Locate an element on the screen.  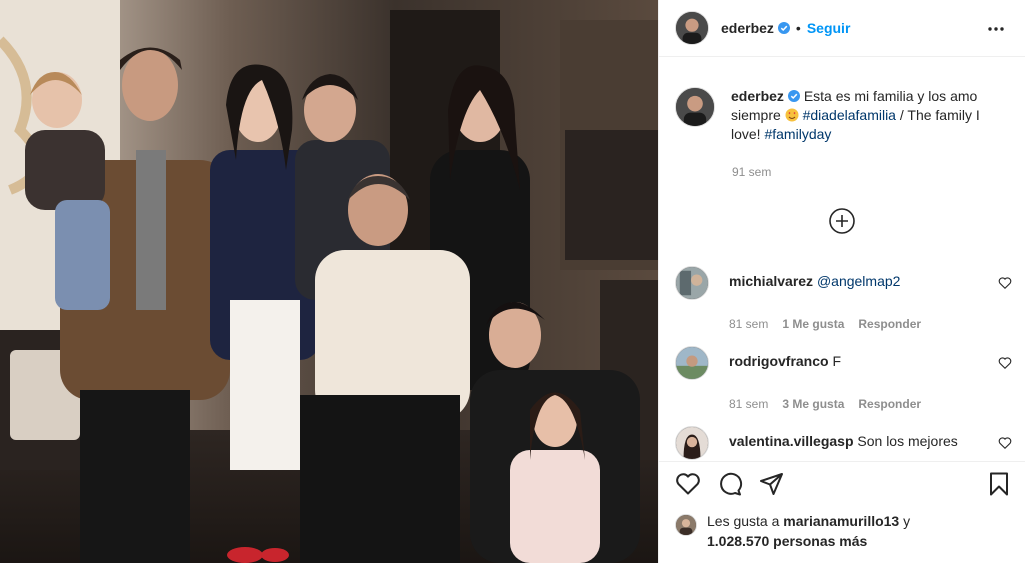
comment-meta: 81 sem 3 Me gusta Responder is located at coordinates (874, 404).